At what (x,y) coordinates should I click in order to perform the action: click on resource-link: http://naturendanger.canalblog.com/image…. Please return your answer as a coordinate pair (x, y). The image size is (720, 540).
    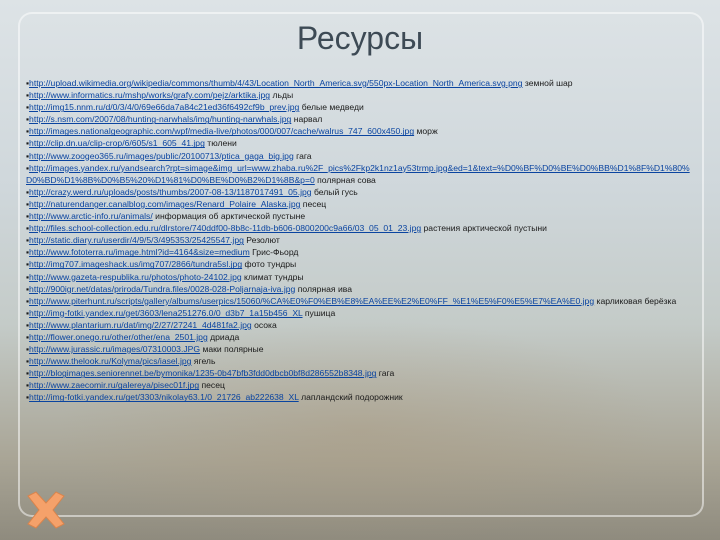
    Looking at the image, I should click on (164, 204).